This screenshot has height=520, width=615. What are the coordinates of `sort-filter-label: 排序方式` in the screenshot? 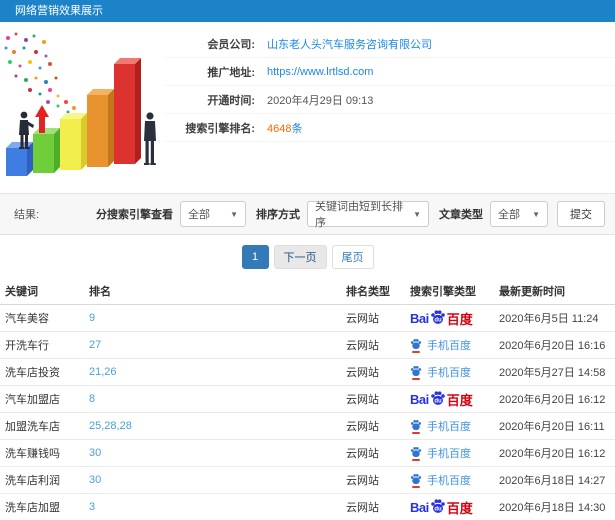 It's located at (278, 215).